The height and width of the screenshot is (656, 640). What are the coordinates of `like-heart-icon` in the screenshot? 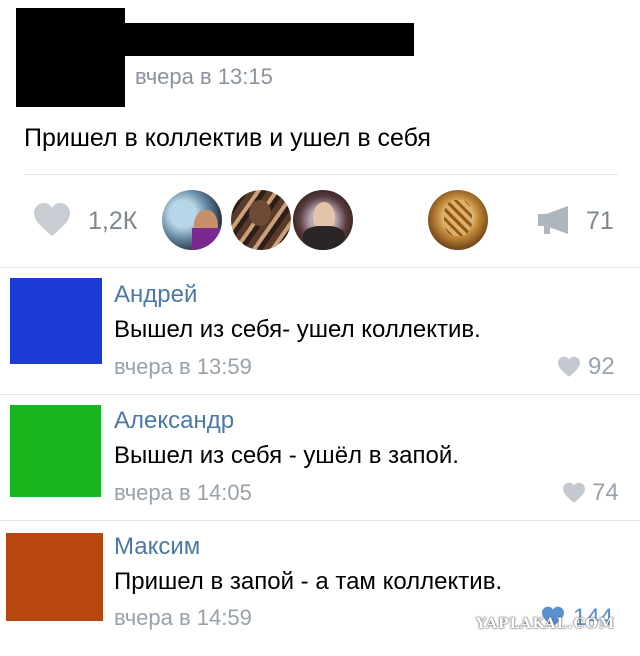 It's located at (52, 220).